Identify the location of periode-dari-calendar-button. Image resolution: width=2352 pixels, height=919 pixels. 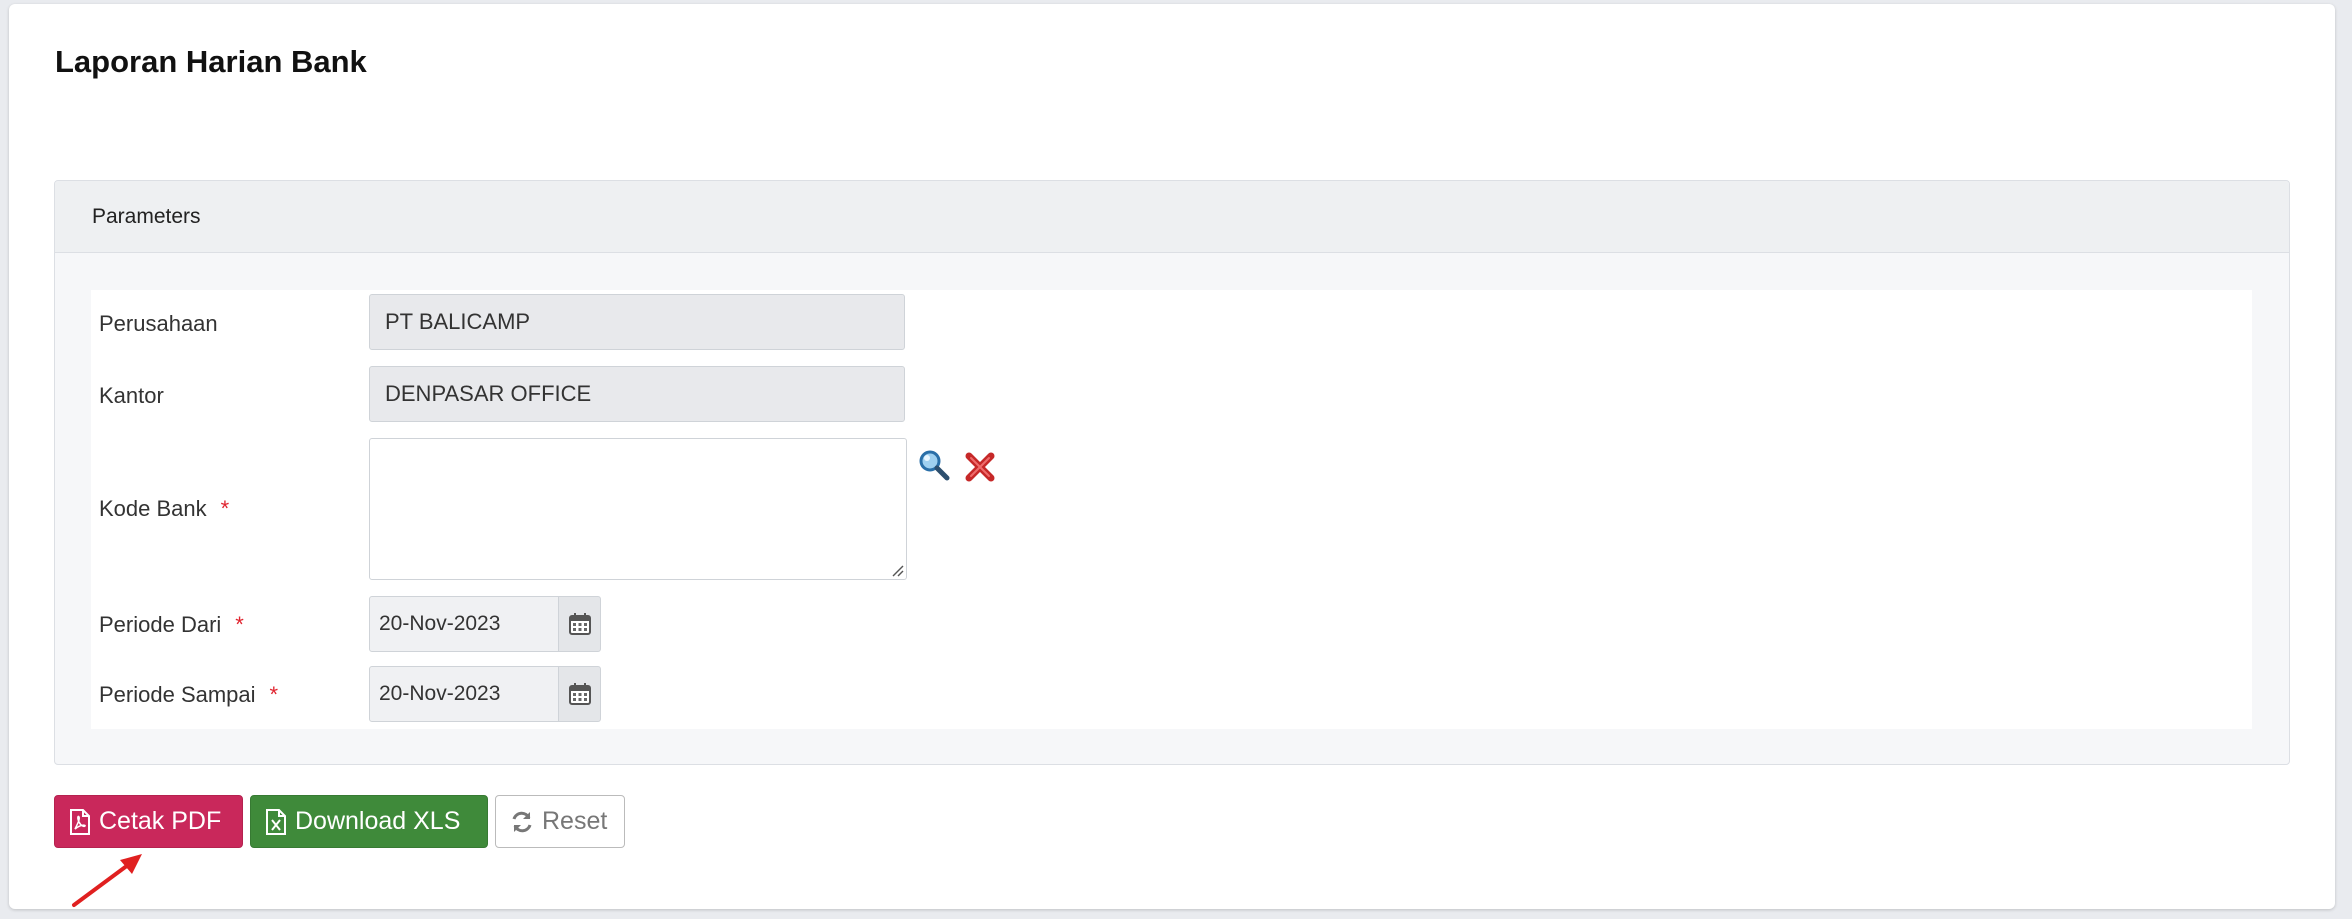
(579, 624).